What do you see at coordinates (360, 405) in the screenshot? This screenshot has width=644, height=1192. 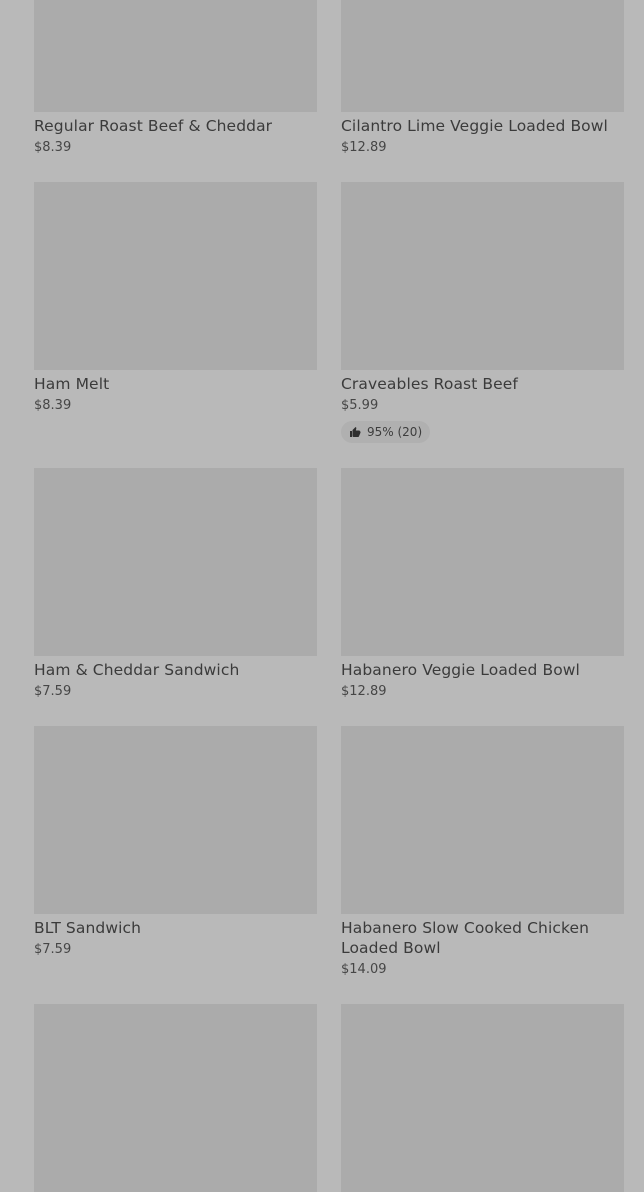 I see `product-price: $5.99` at bounding box center [360, 405].